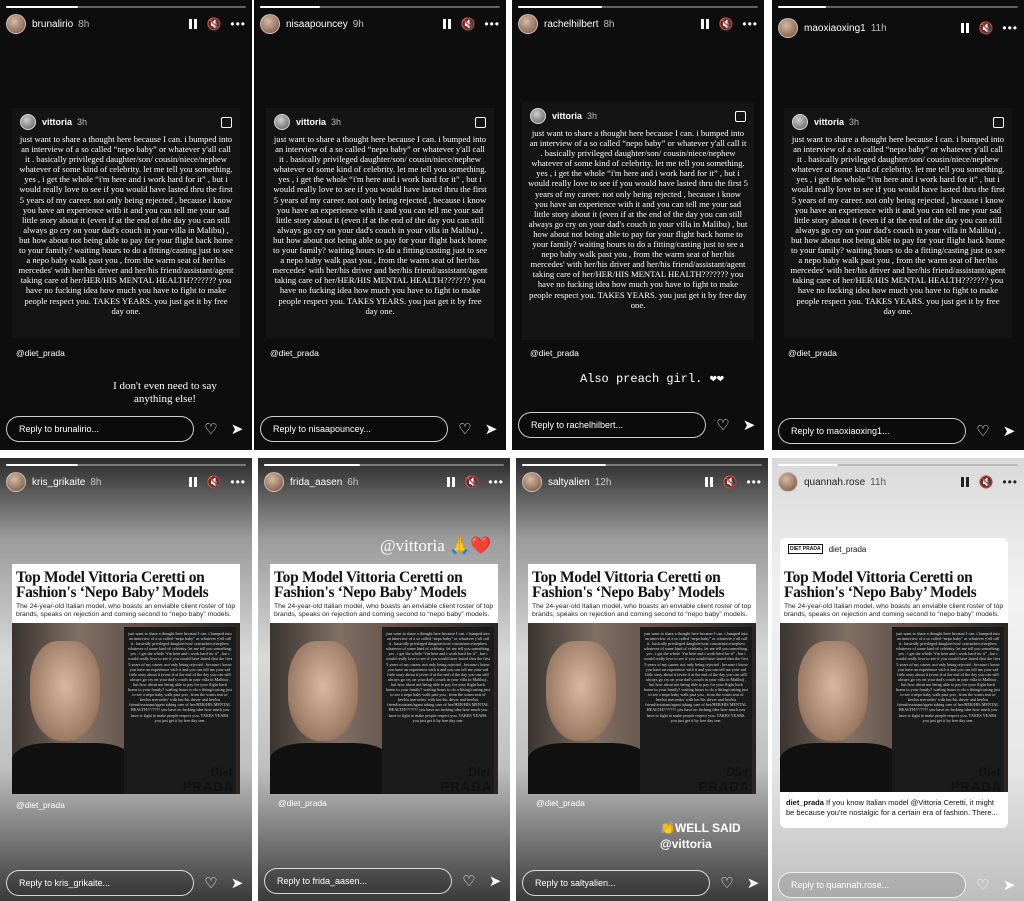 This screenshot has height=901, width=1024. What do you see at coordinates (52, 24) in the screenshot?
I see `username: brunalirio` at bounding box center [52, 24].